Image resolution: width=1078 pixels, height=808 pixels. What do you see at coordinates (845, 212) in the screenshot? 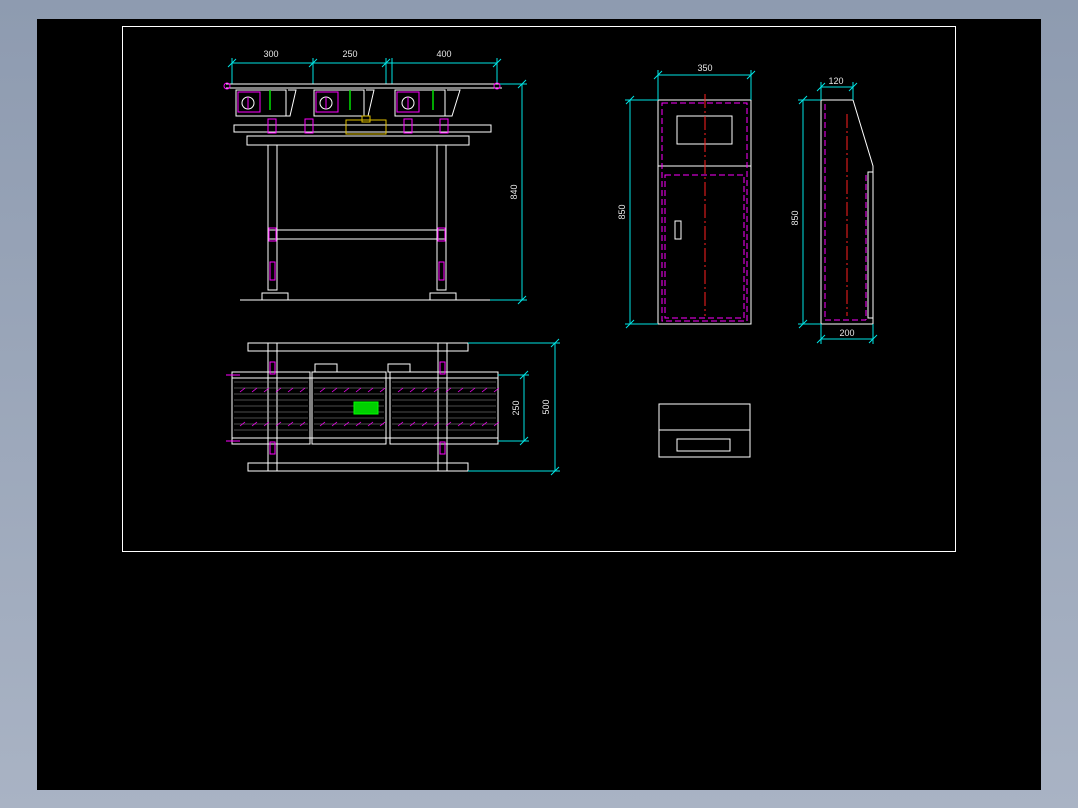
I see `cabinet-side-hidden` at bounding box center [845, 212].